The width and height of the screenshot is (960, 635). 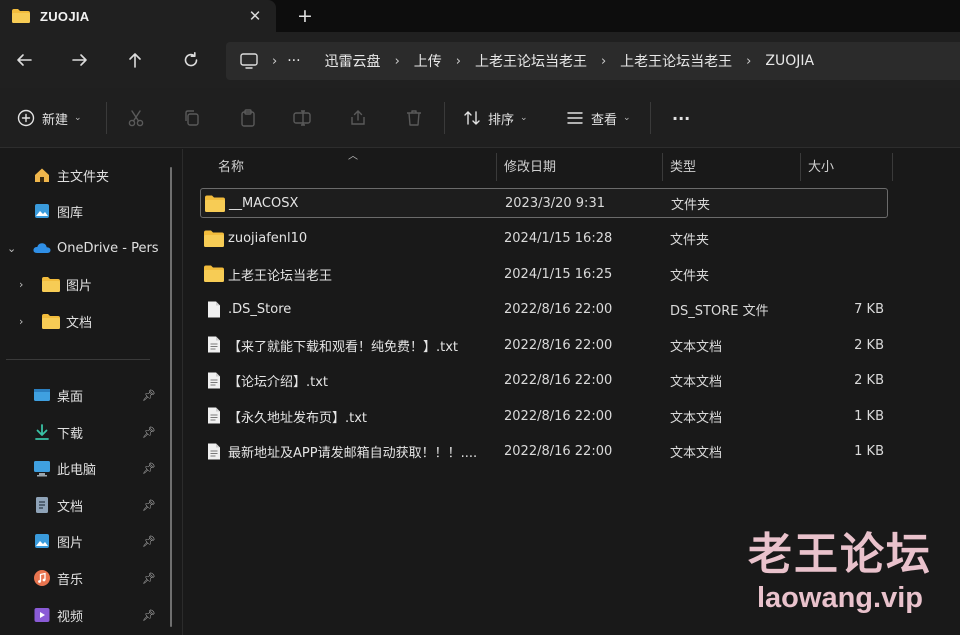 I want to click on sidebar-item-this-pc: 此电脑 📌︎, so click(x=91, y=468).